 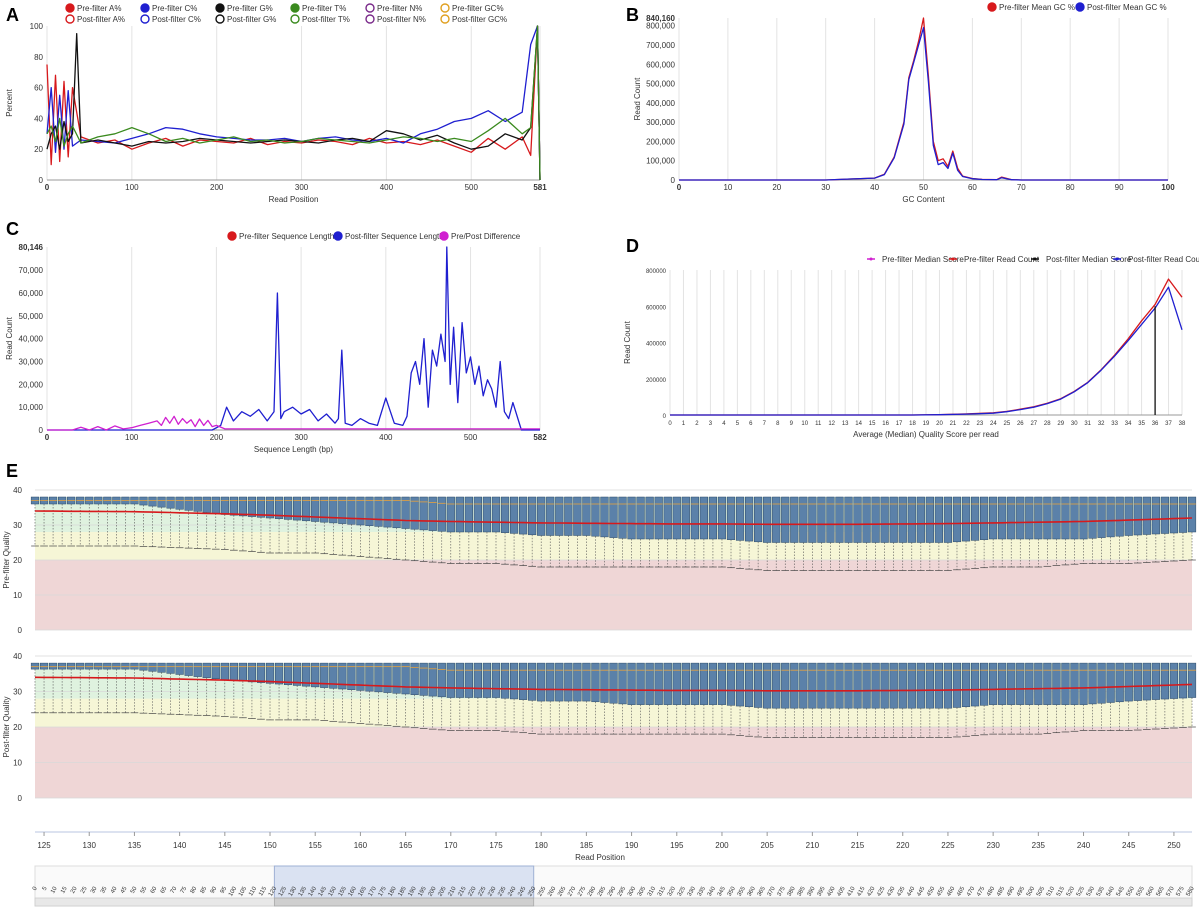 What do you see at coordinates (180, 845) in the screenshot?
I see `x-tick-label: 140` at bounding box center [180, 845].